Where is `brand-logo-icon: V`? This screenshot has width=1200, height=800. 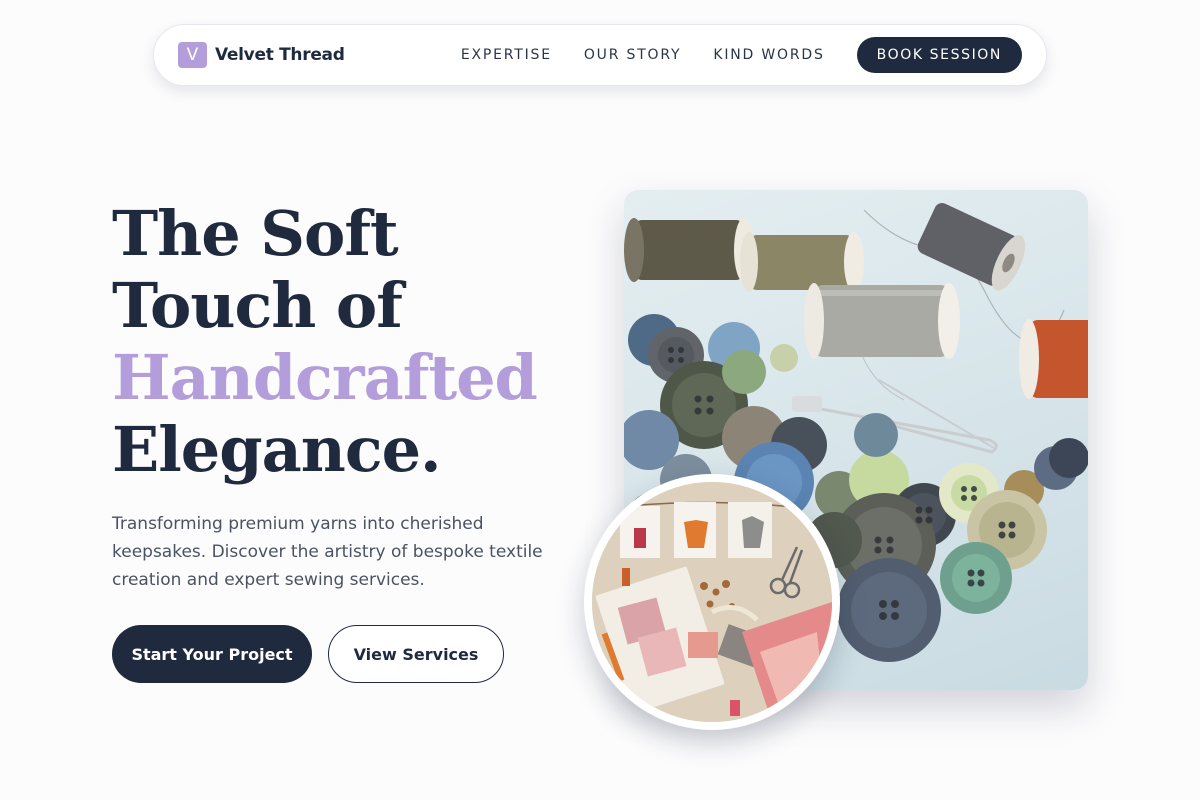
brand-logo-icon: V is located at coordinates (192, 55).